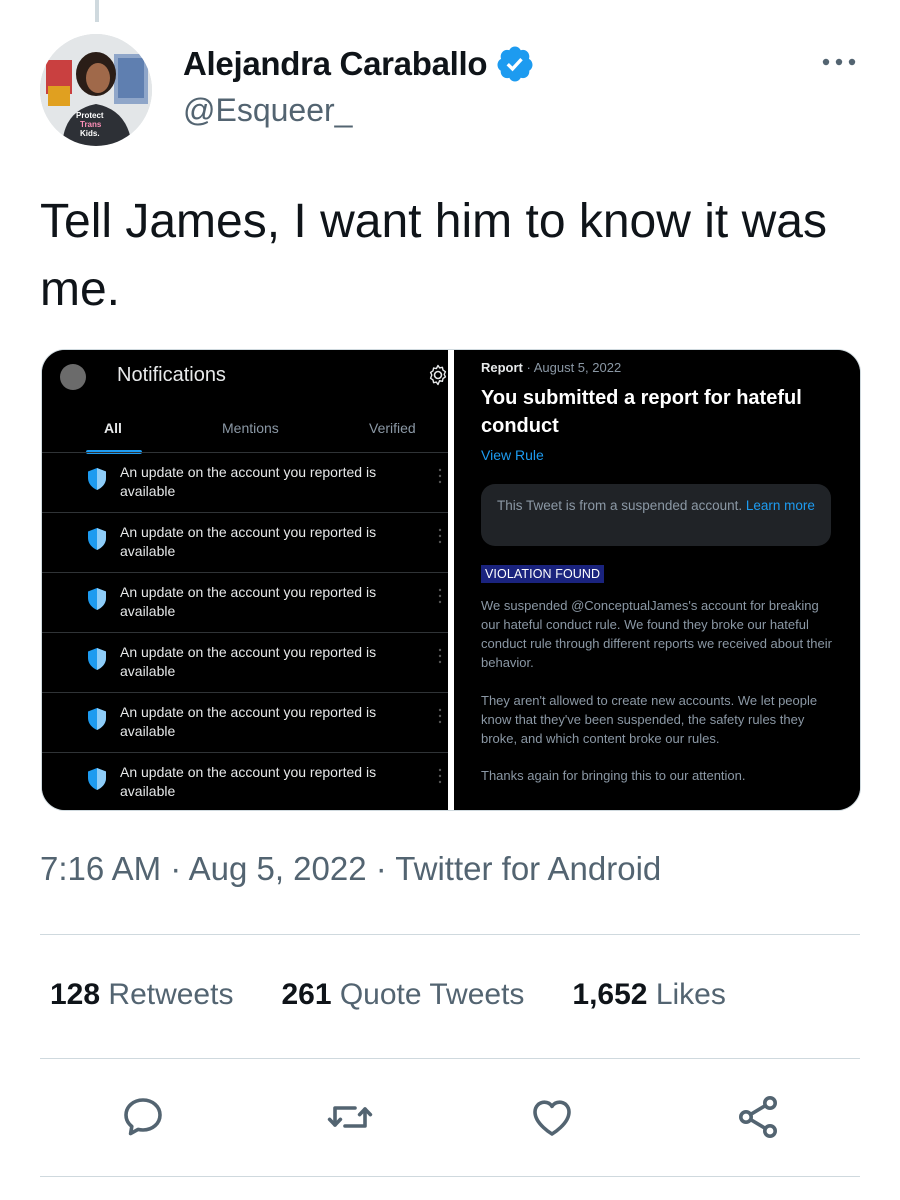 Image resolution: width=900 pixels, height=1200 pixels. Describe the element at coordinates (621, 505) in the screenshot. I see `suspended-notice-text: This Tweet is from a suspended account.` at that location.